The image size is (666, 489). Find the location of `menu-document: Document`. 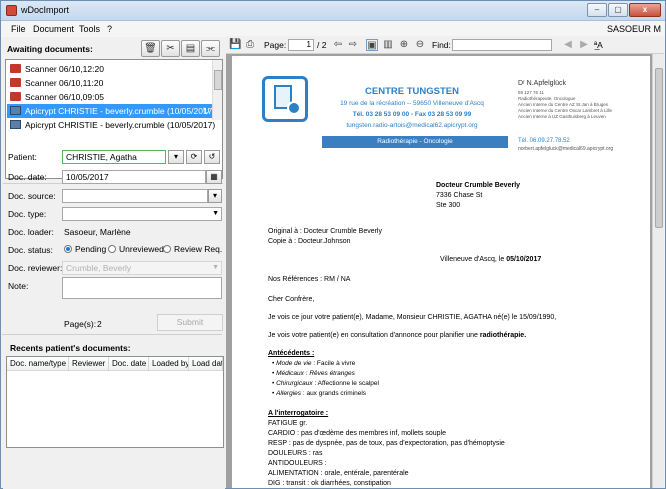

menu-document: Document is located at coordinates (53, 29).